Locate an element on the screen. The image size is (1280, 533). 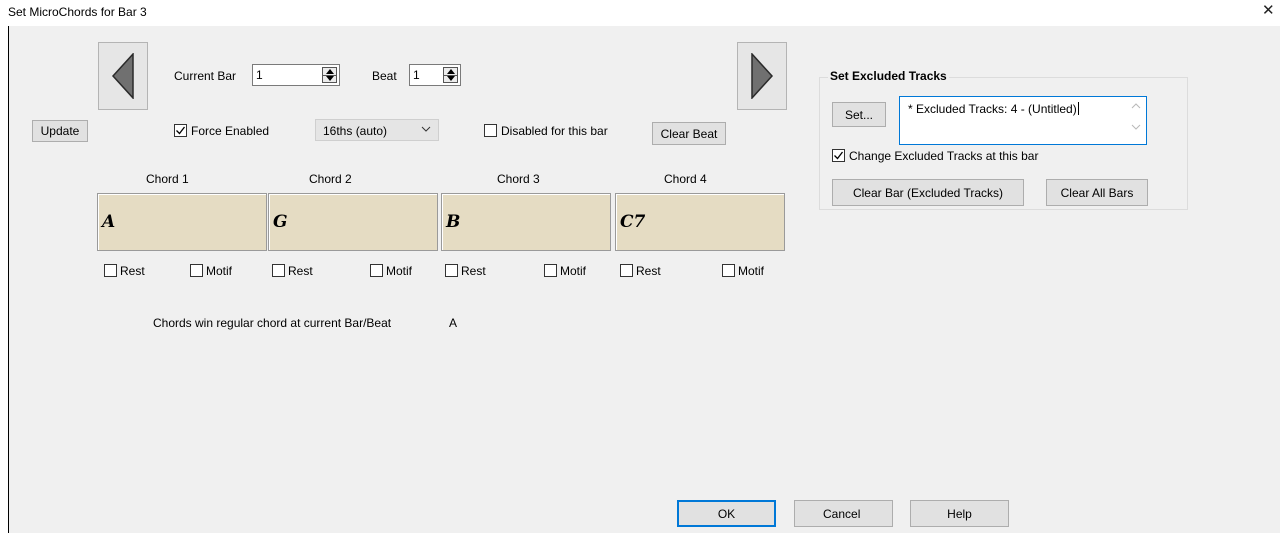
chord-2-header: Chord 2 is located at coordinates (330, 179).